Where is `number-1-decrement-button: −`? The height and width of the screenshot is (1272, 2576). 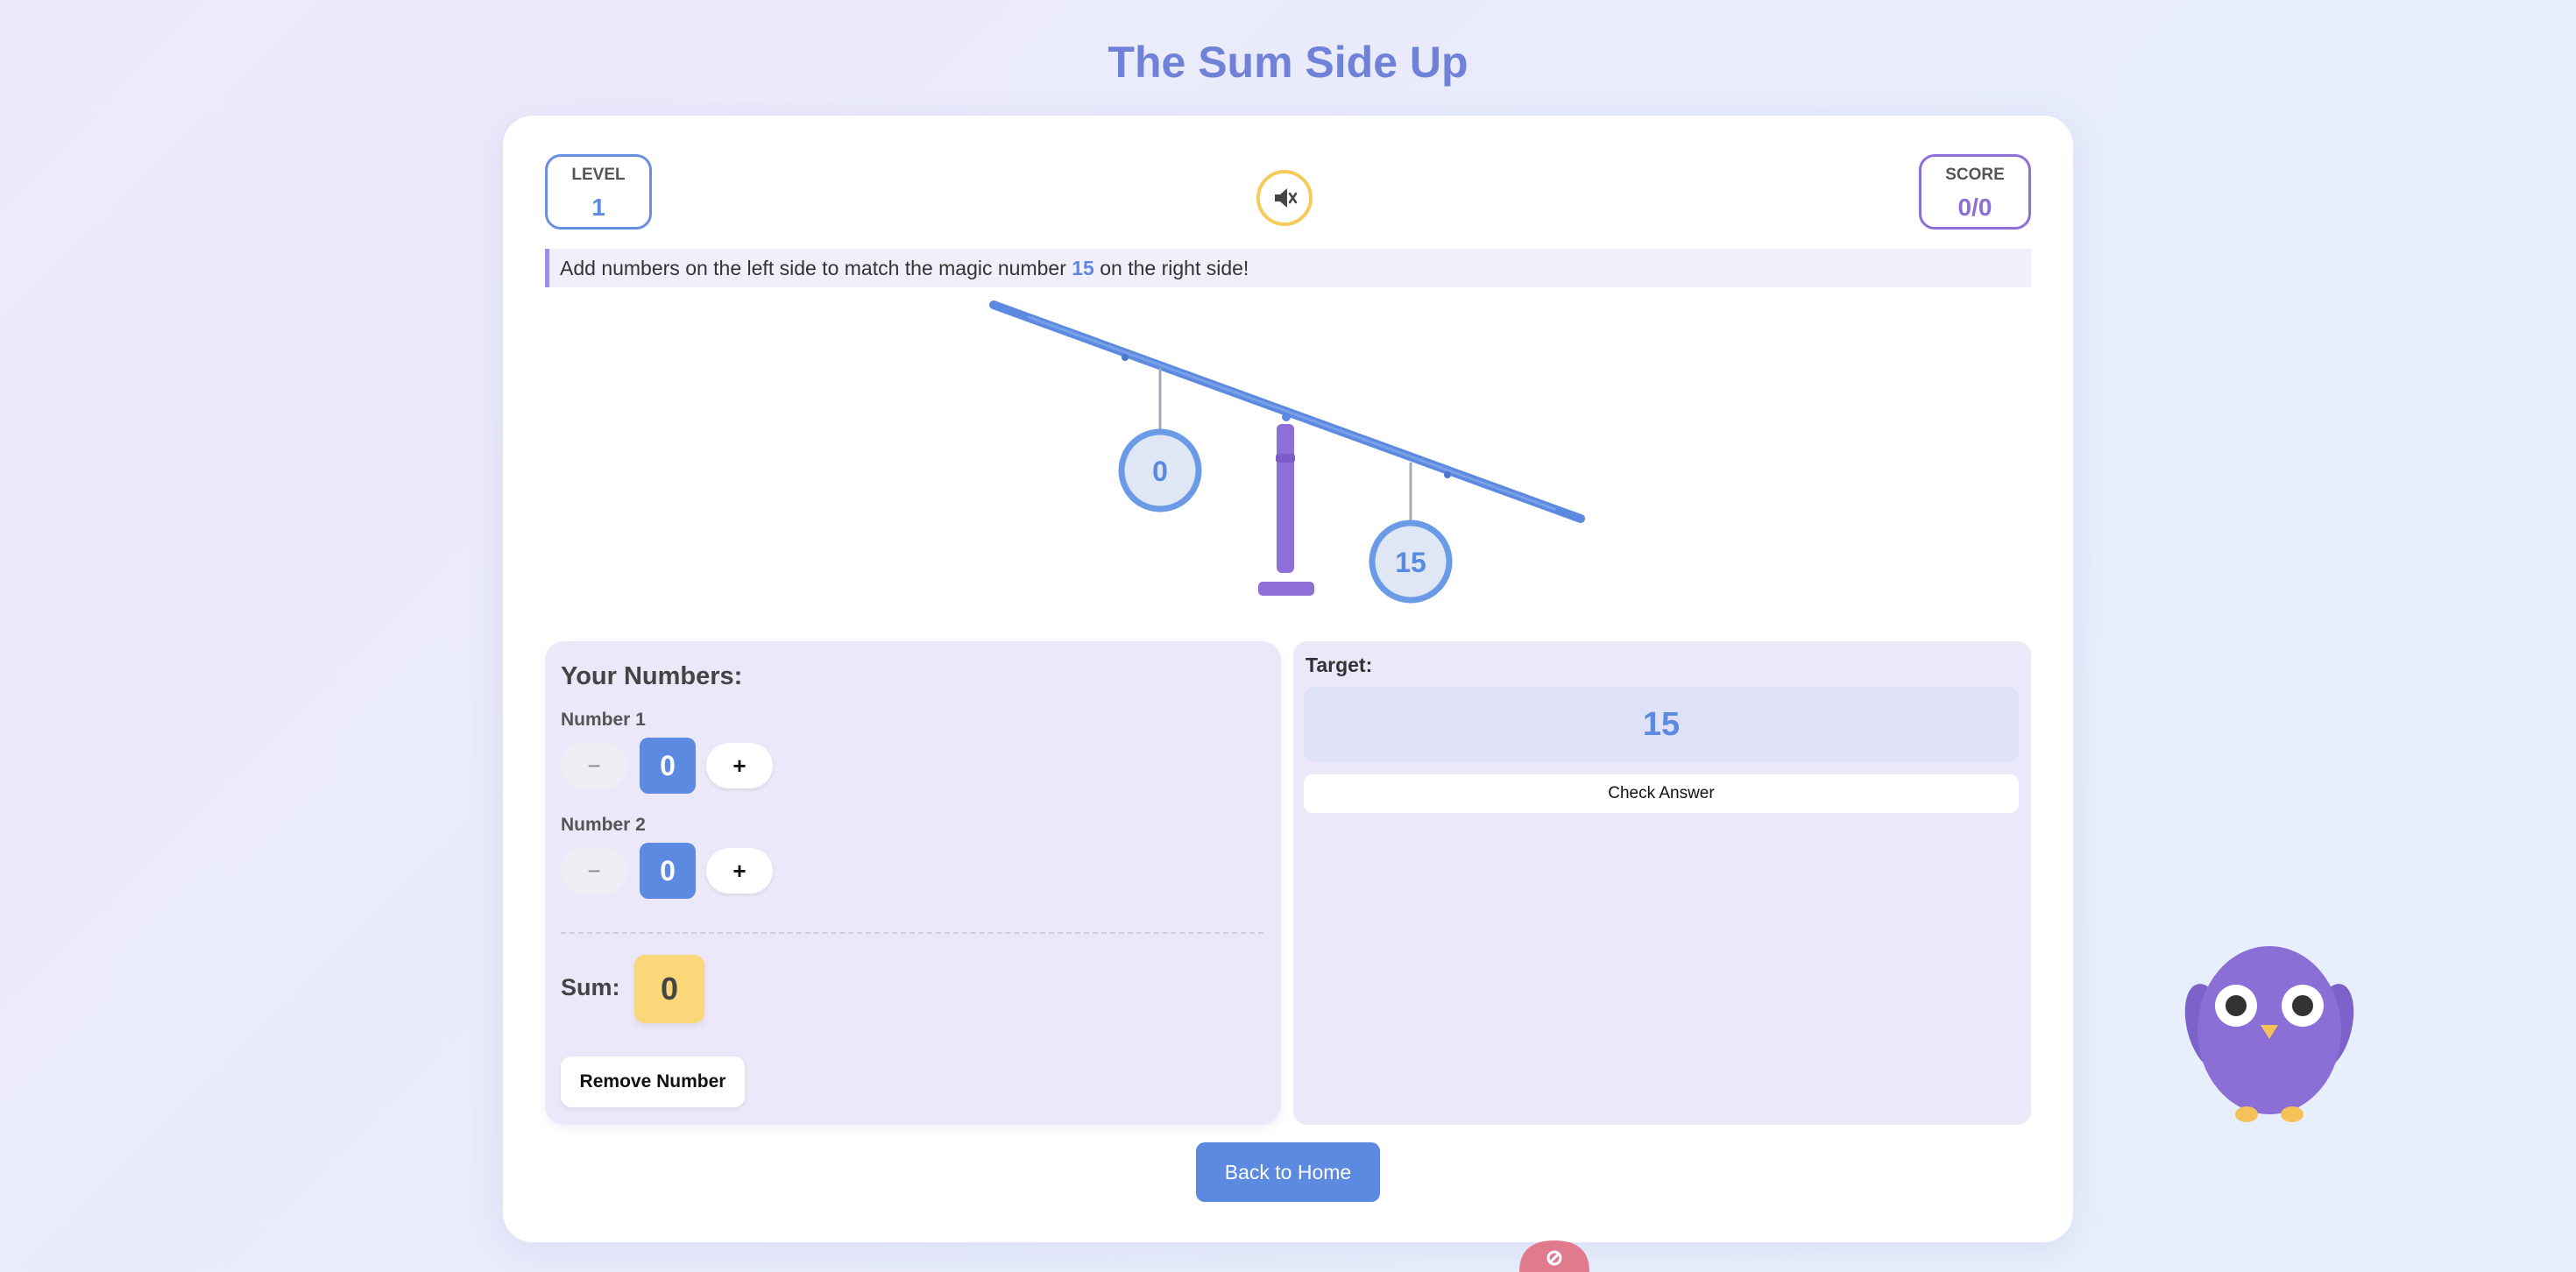
number-1-decrement-button: − is located at coordinates (594, 765).